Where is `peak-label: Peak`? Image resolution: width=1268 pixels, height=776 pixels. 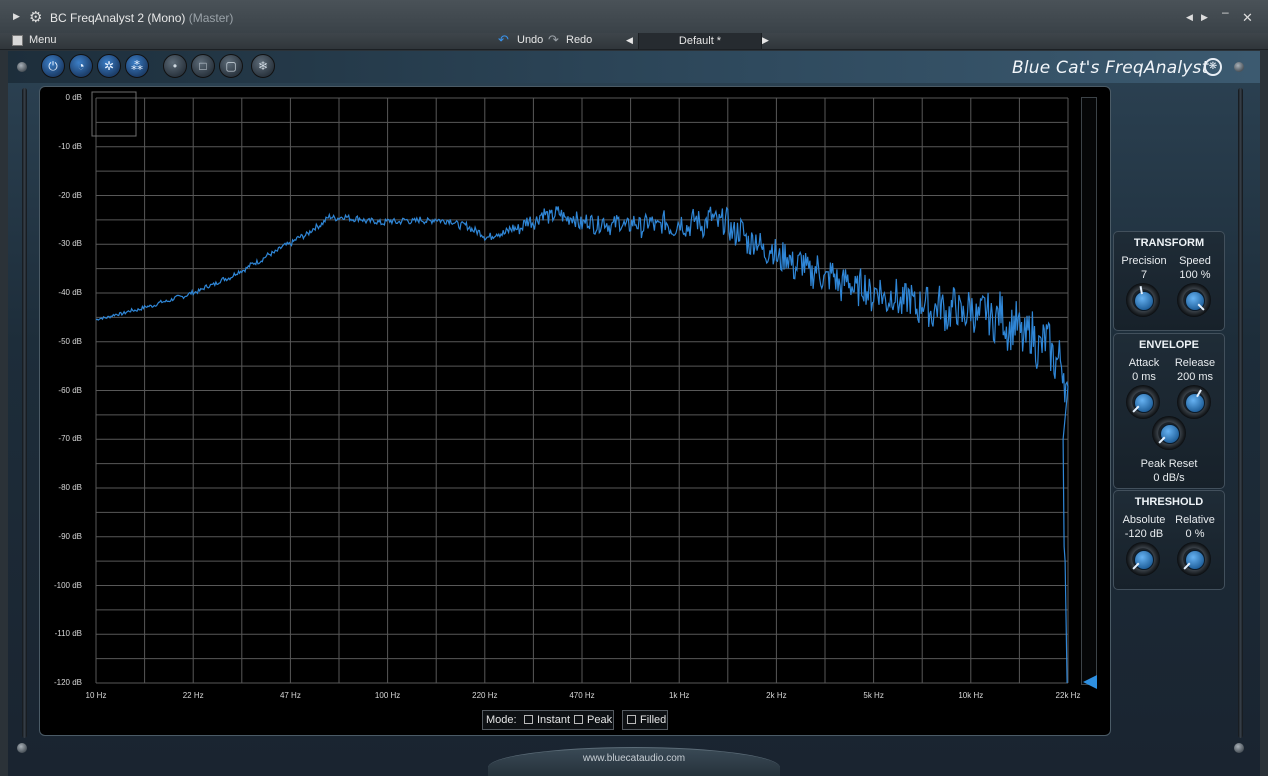 peak-label: Peak is located at coordinates (600, 720).